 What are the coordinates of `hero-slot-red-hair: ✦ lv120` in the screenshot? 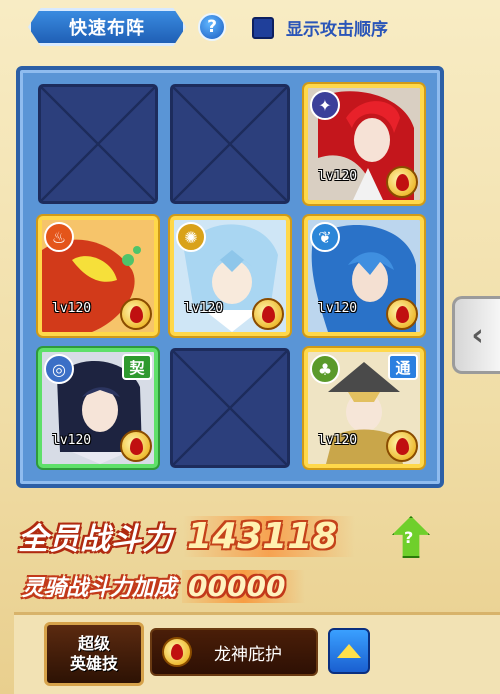 It's located at (364, 144).